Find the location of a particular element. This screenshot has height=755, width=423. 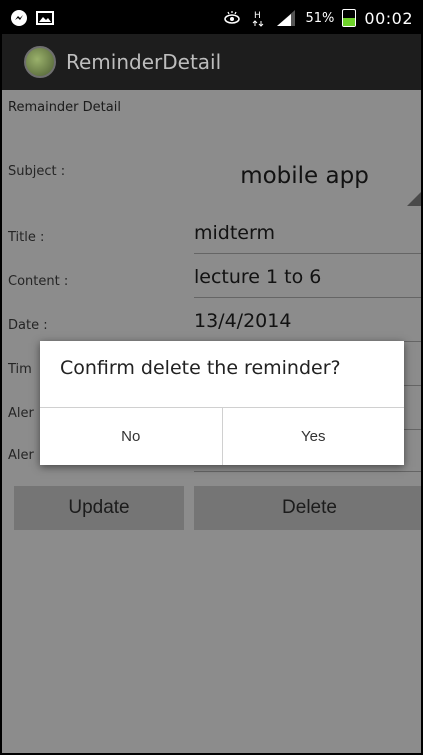

status-time: 00:02 is located at coordinates (388, 18).